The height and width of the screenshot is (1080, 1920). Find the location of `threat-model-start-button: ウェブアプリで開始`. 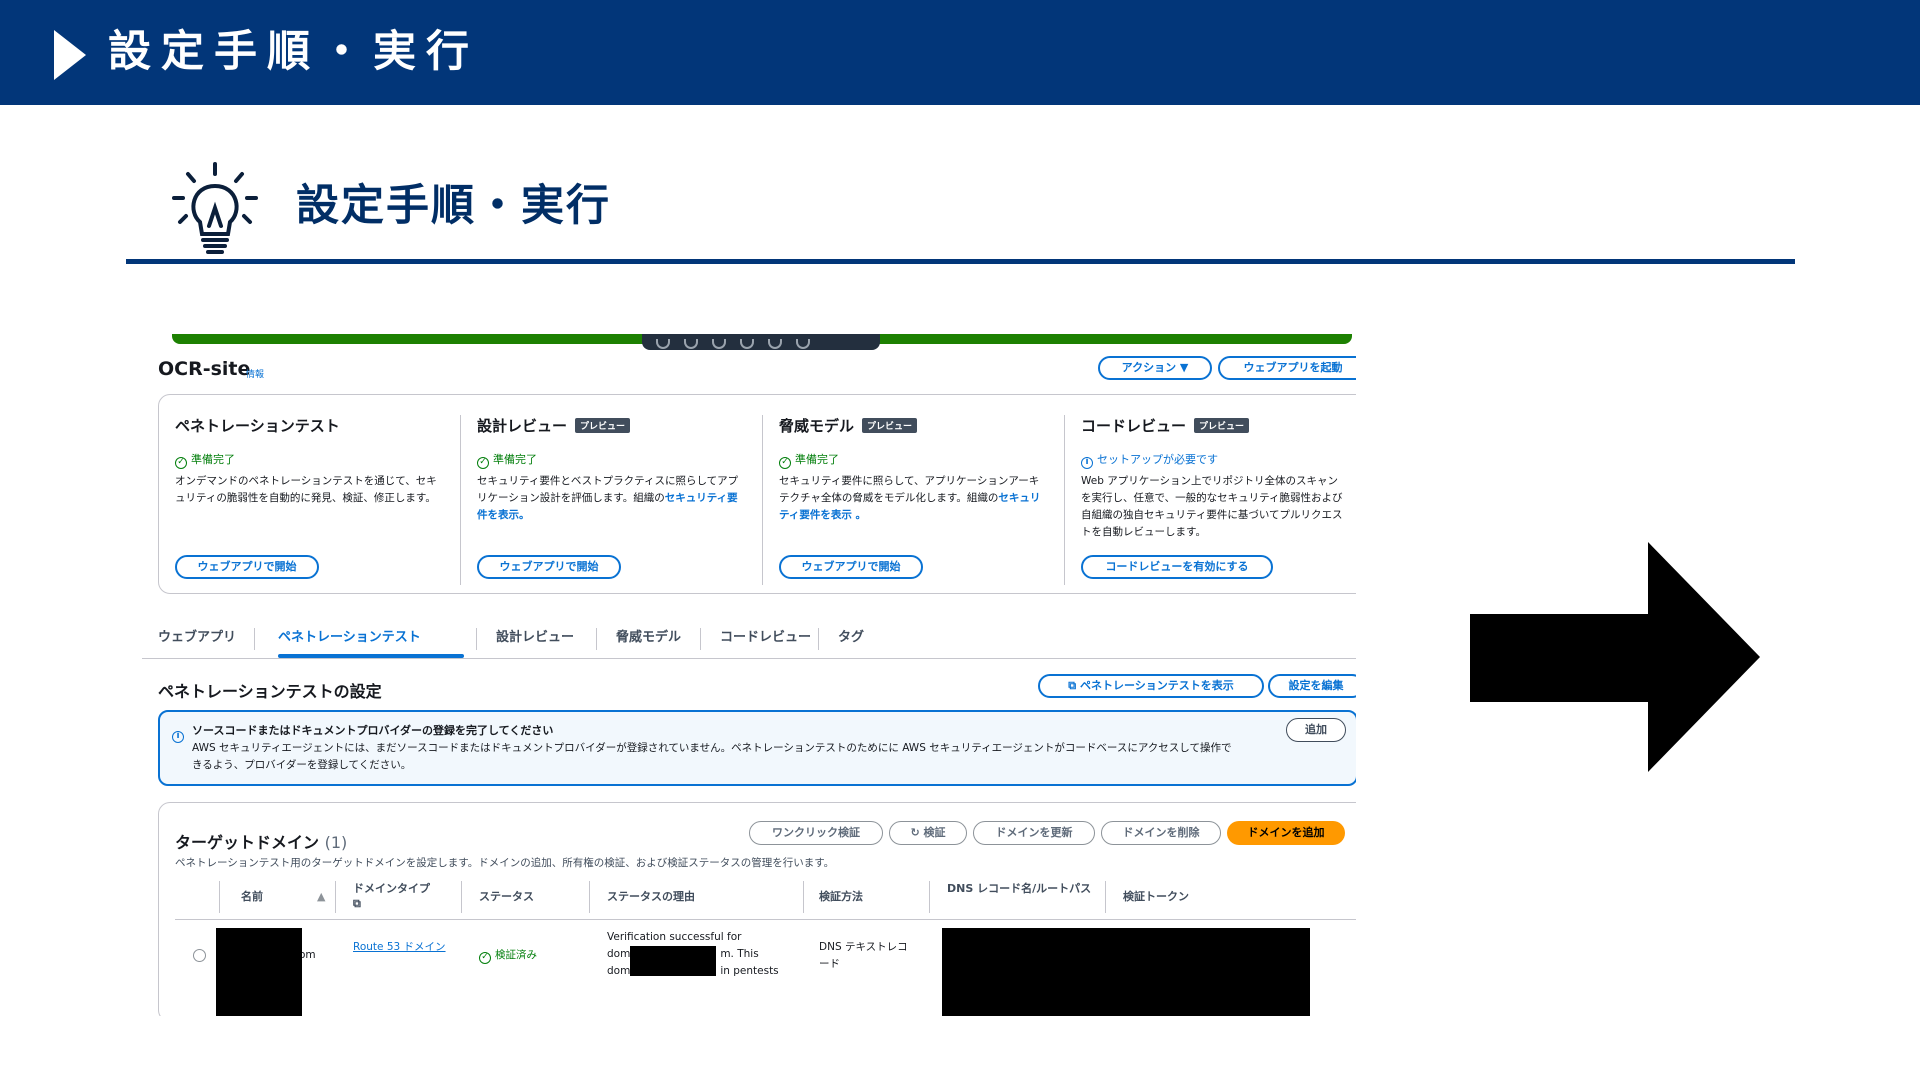

threat-model-start-button: ウェブアプリで開始 is located at coordinates (851, 567).